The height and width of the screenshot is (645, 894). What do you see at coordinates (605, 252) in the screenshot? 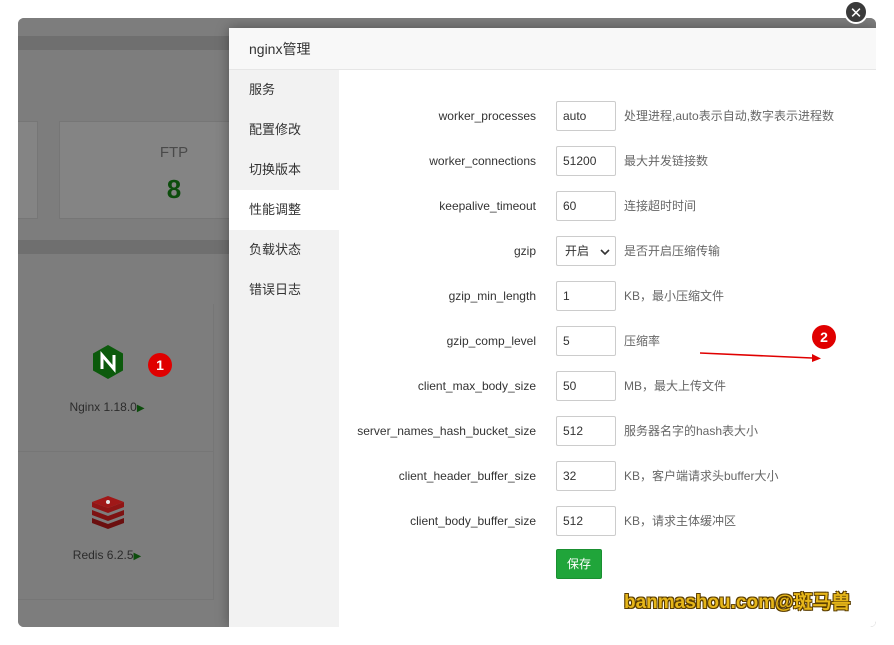
I see `chevron-down-icon` at bounding box center [605, 252].